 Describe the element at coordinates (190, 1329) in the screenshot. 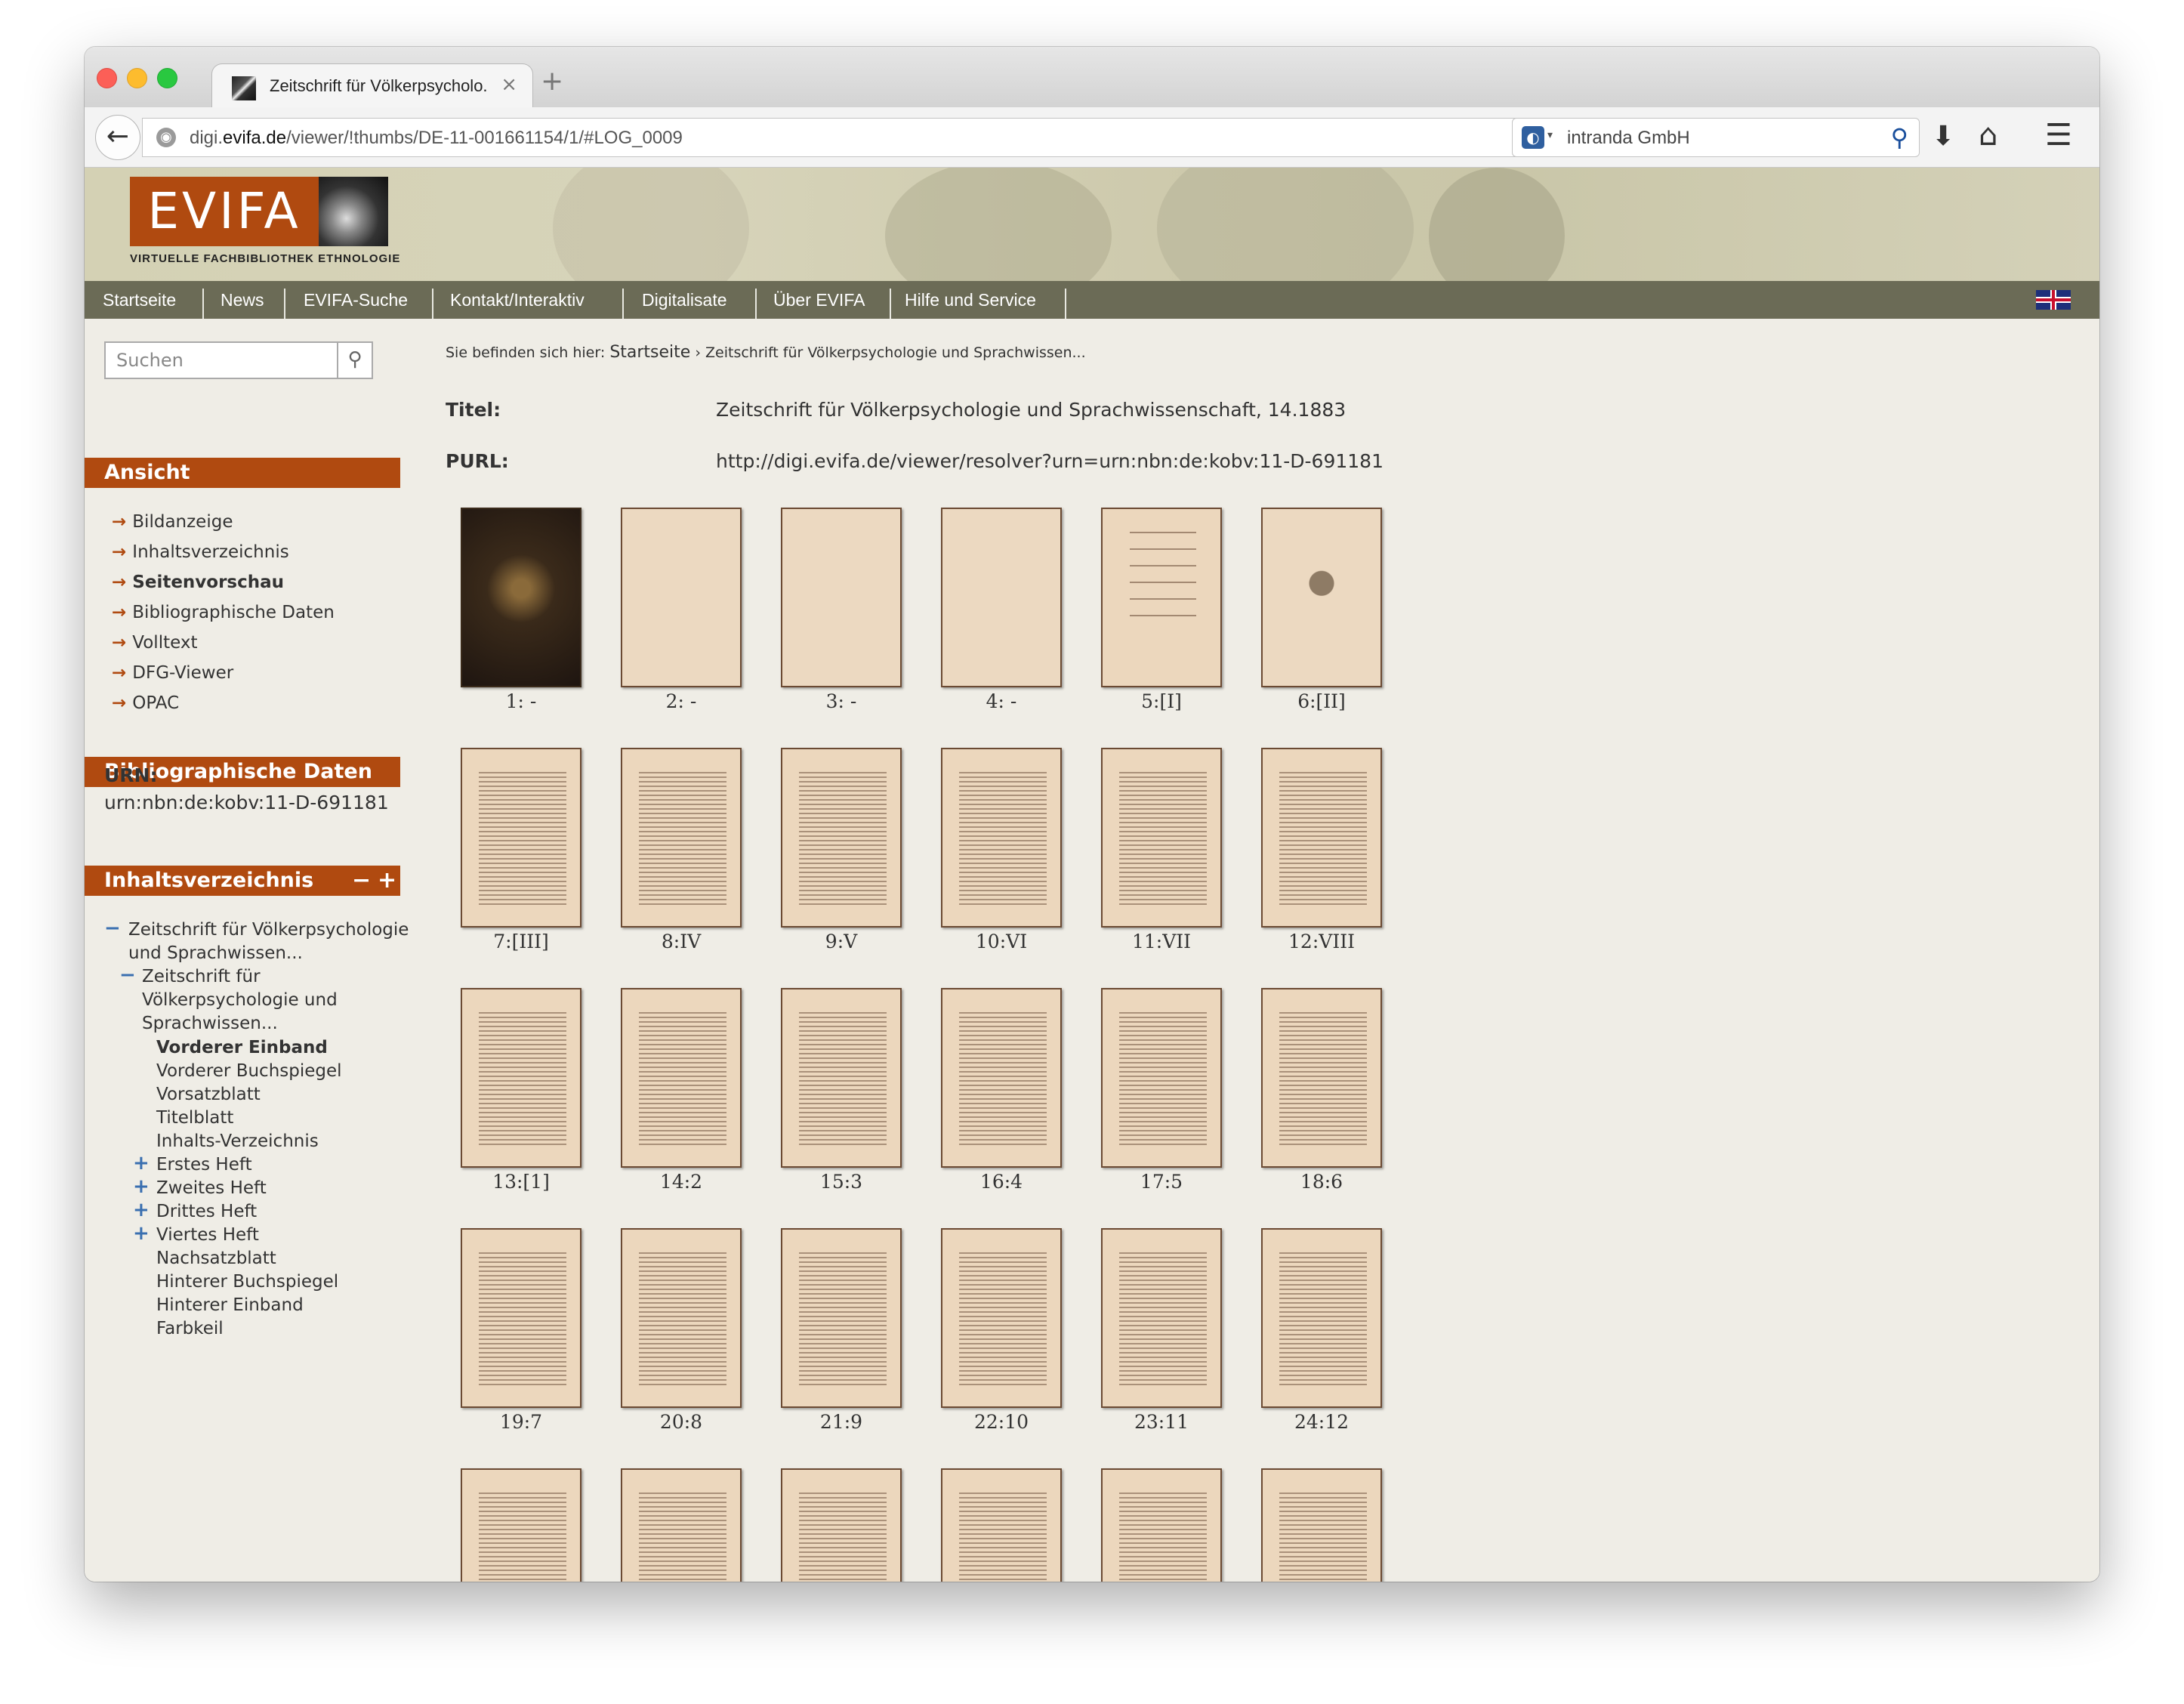

I see `toc-item: Farbkeil` at that location.